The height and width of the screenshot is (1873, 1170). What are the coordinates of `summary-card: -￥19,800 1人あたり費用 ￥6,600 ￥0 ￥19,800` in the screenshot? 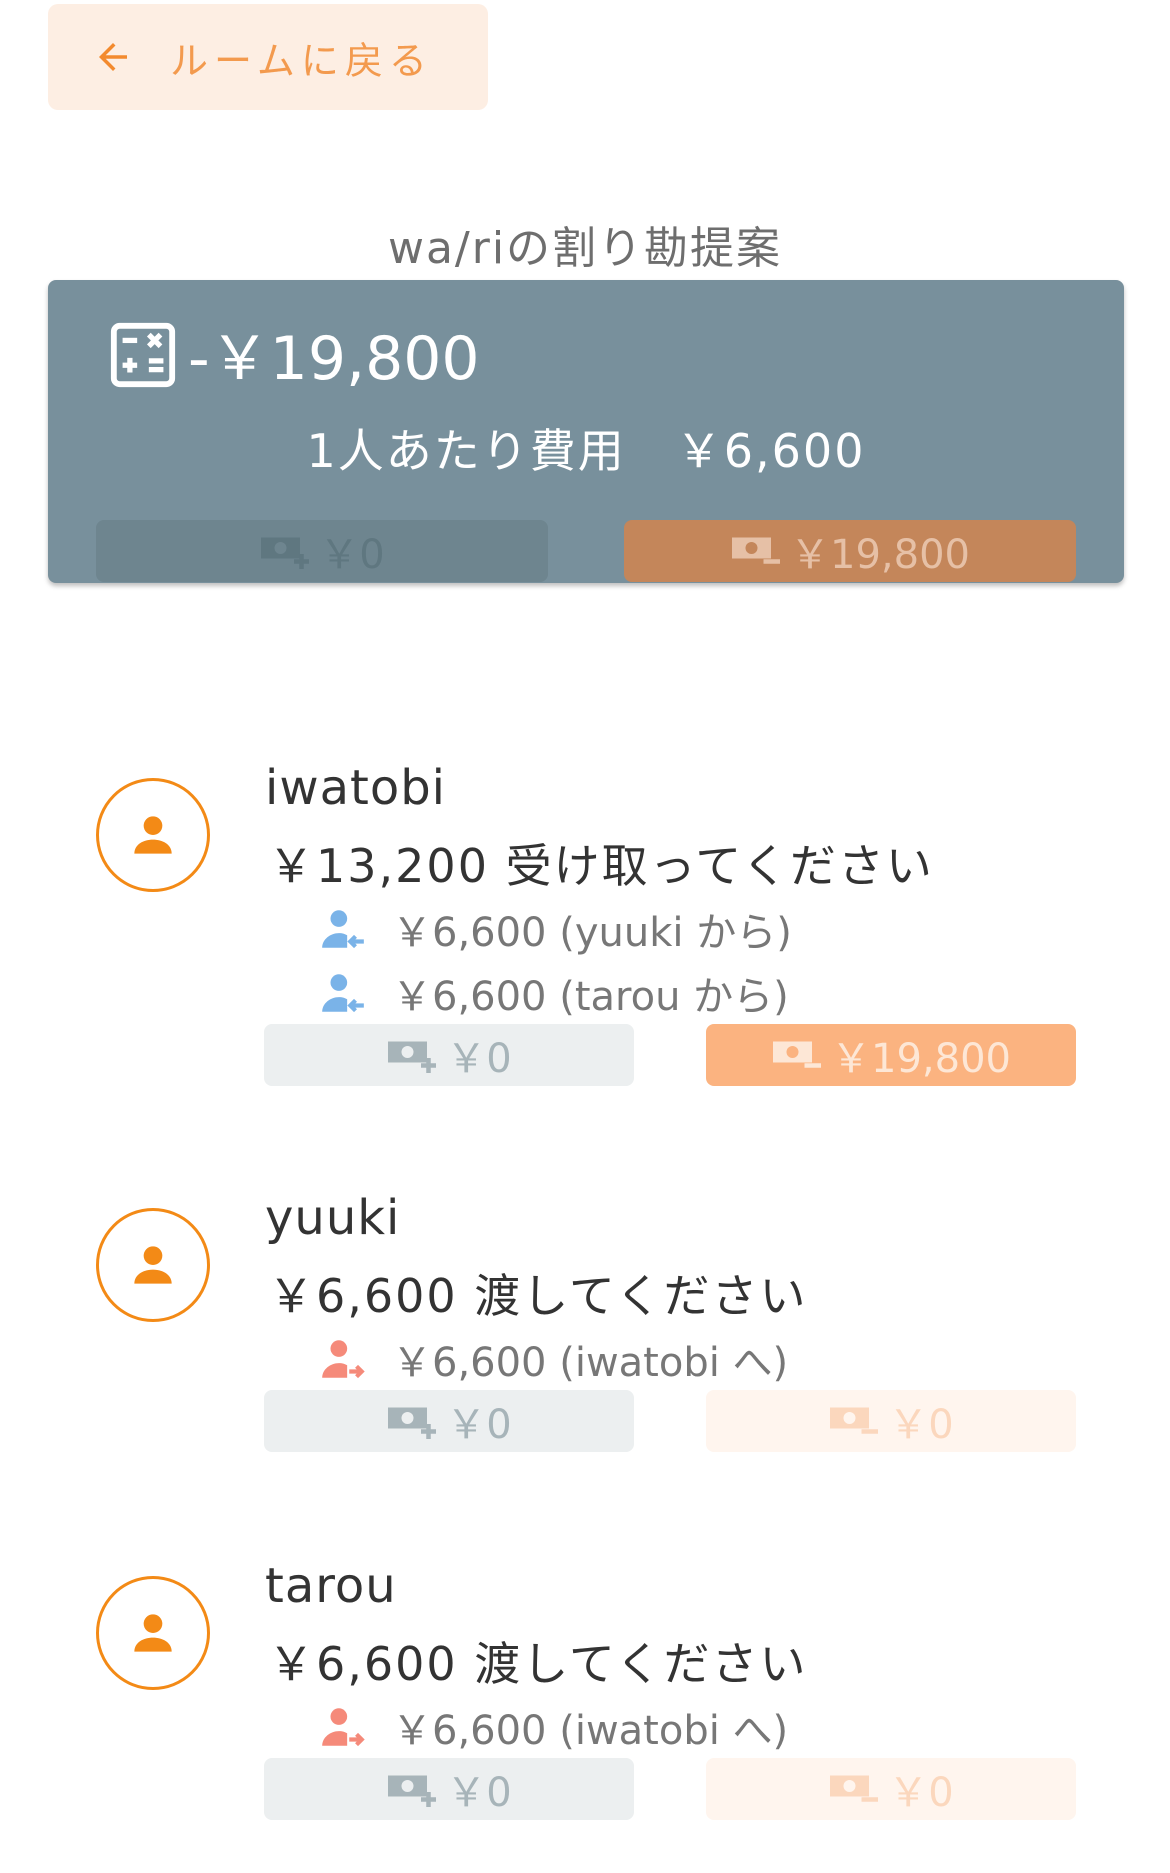 It's located at (586, 431).